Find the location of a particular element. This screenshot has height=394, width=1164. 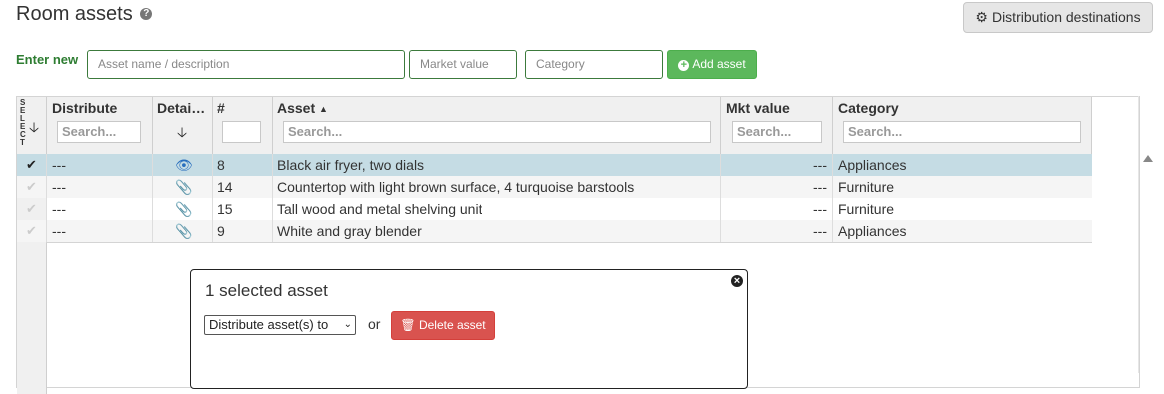

market-value-input: Market value is located at coordinates (463, 64).